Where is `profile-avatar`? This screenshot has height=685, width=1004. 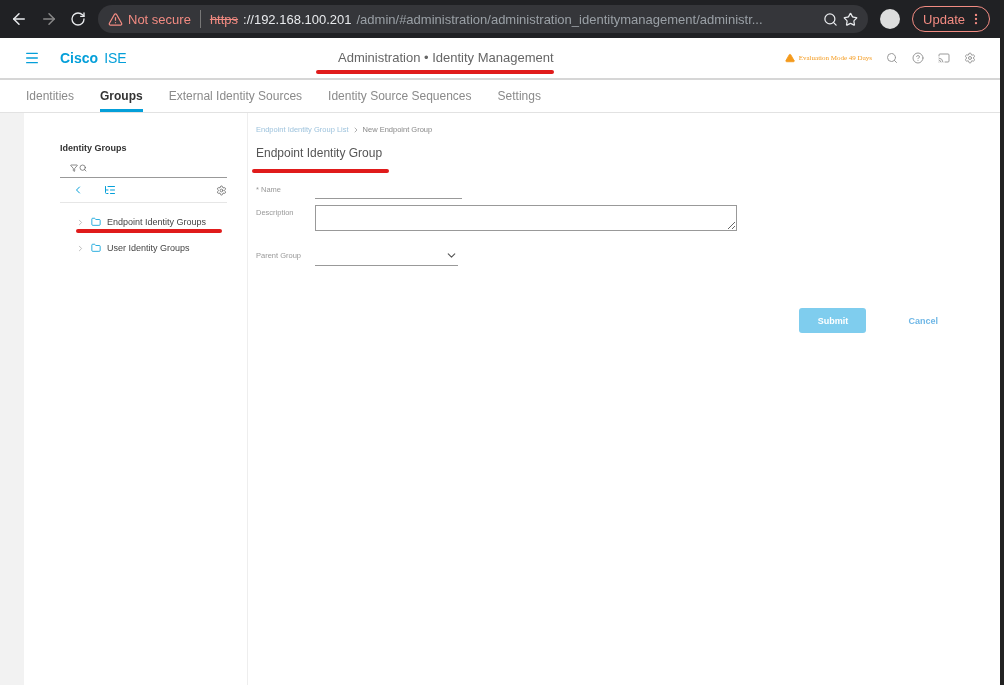 profile-avatar is located at coordinates (890, 19).